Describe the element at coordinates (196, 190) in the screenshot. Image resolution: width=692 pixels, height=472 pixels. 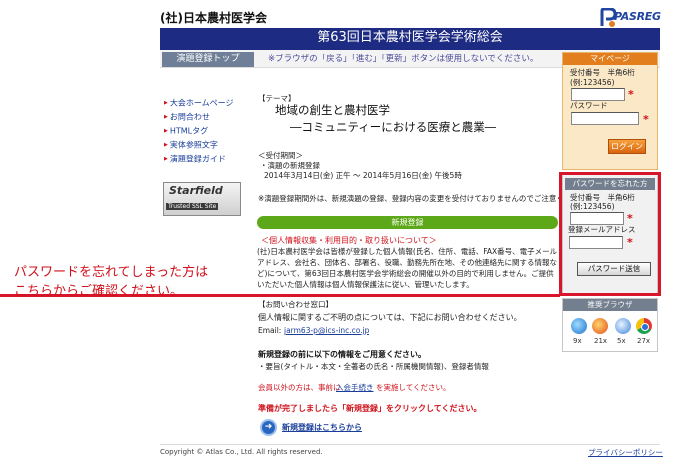
I see `ssl-badge-title: Starfield` at that location.